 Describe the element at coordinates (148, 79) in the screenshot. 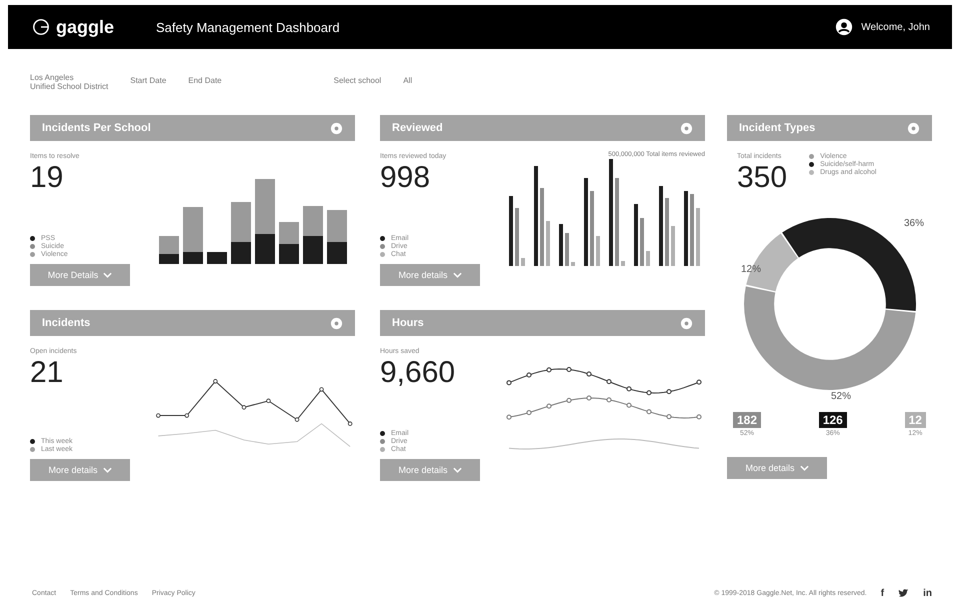

I see `start-date-field: Start Date` at that location.